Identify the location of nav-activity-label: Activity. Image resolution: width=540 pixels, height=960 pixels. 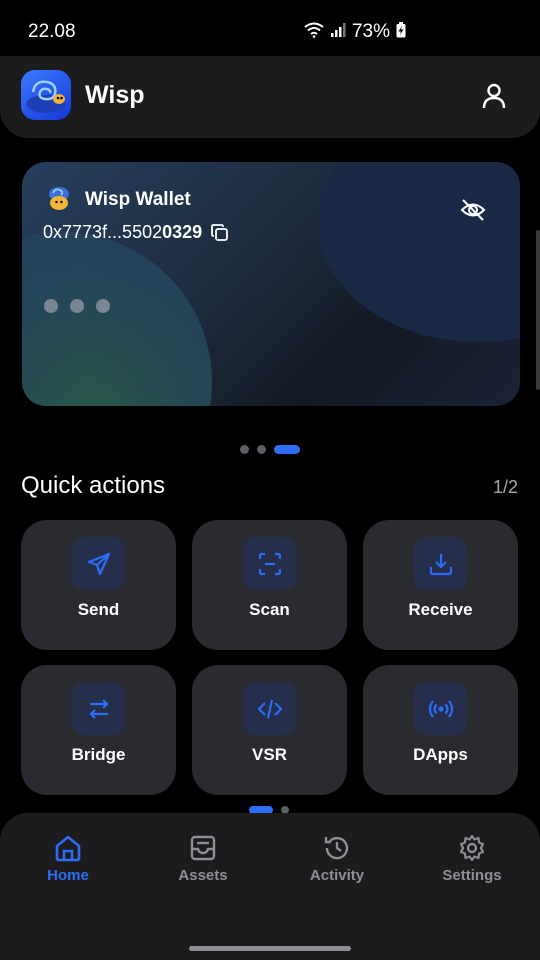
(337, 875).